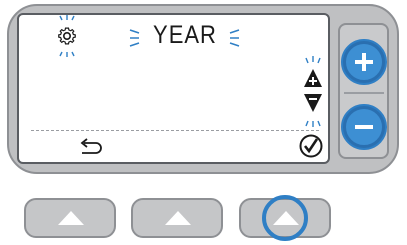  I want to click on screen-divider, so click(175, 130).